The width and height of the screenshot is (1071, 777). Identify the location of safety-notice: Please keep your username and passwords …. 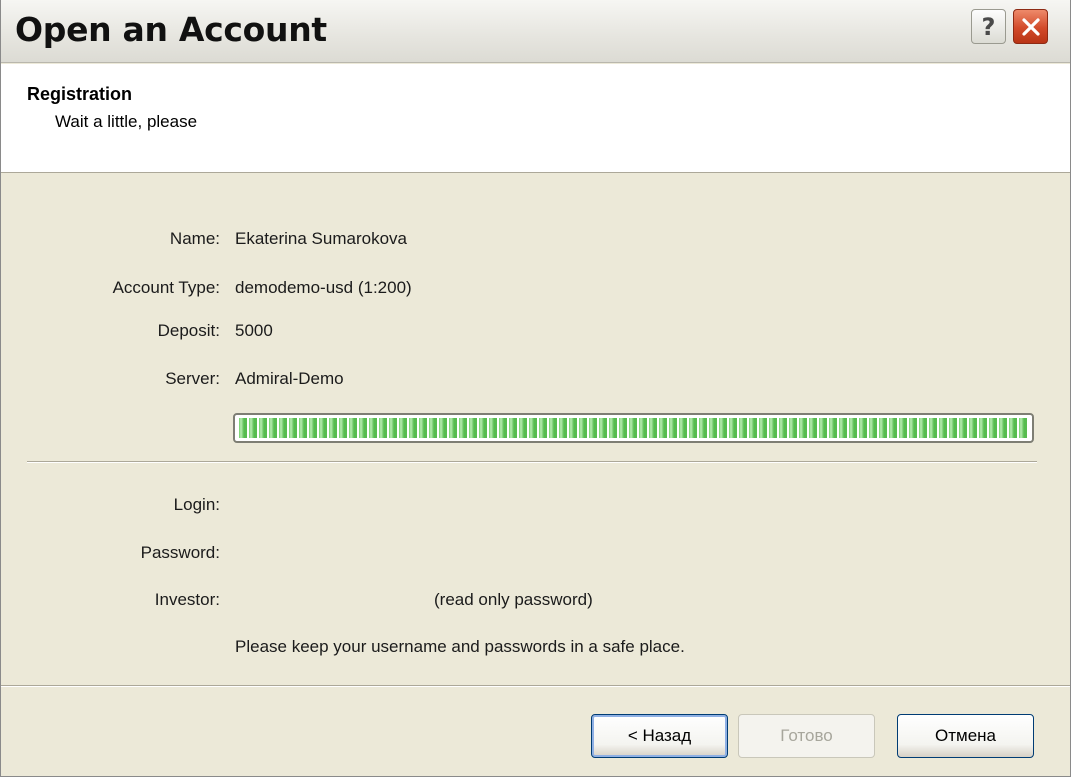
(460, 646).